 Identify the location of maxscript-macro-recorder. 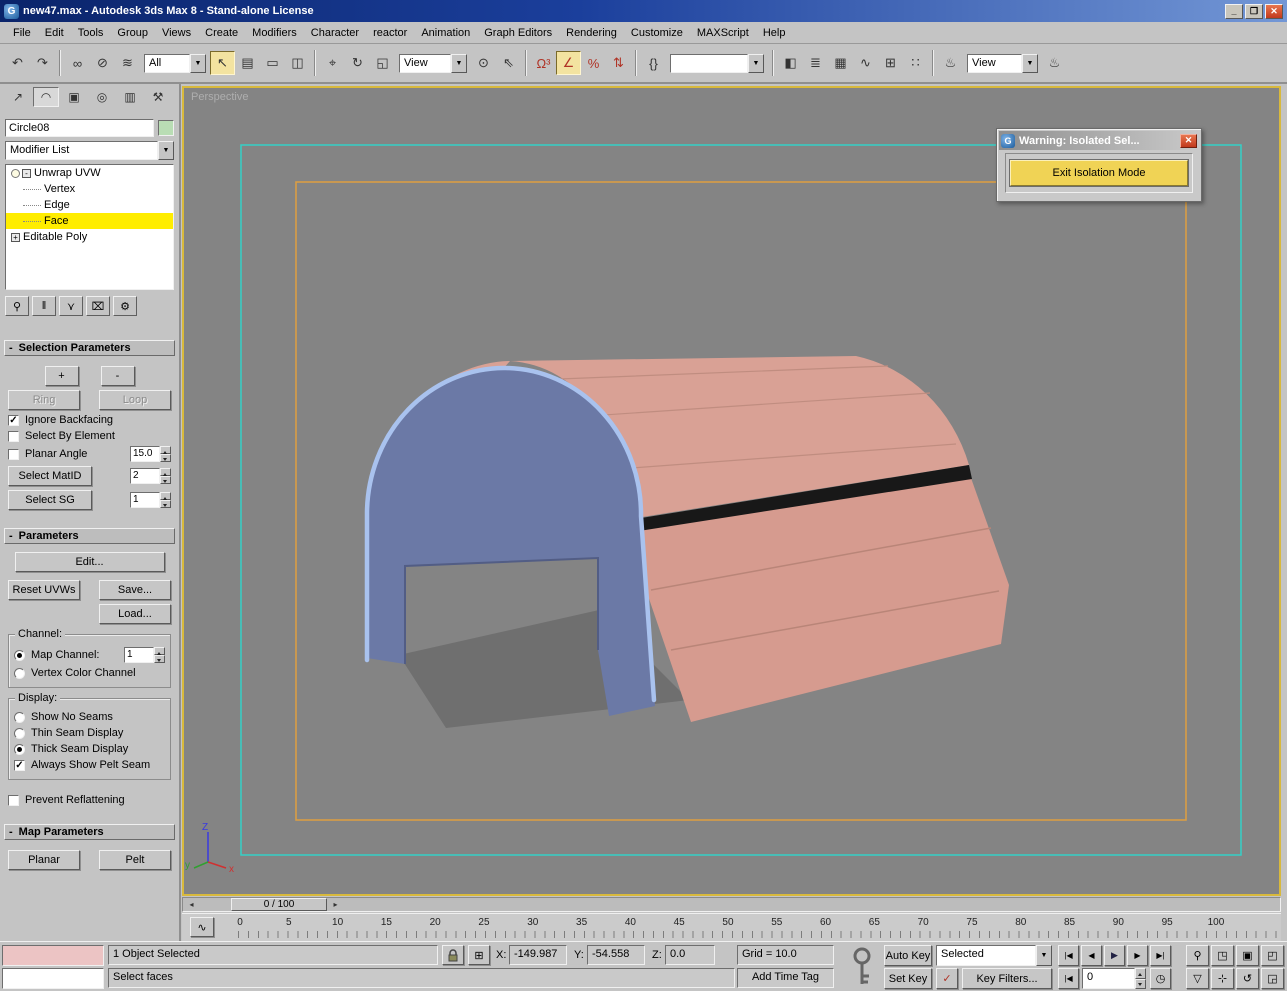
(53, 955).